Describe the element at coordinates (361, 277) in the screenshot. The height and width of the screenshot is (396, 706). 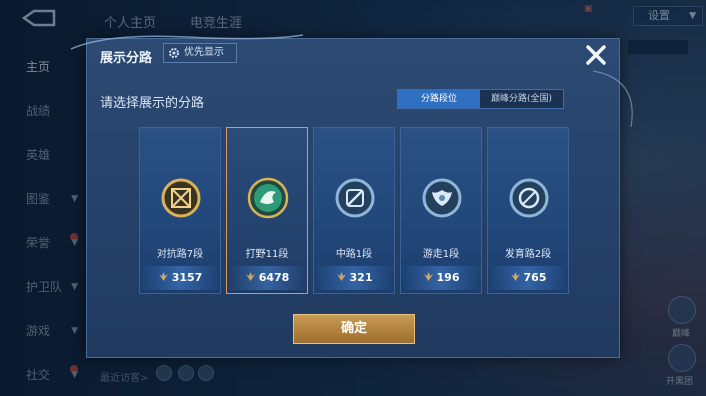
I see `lane-points-value: 321` at that location.